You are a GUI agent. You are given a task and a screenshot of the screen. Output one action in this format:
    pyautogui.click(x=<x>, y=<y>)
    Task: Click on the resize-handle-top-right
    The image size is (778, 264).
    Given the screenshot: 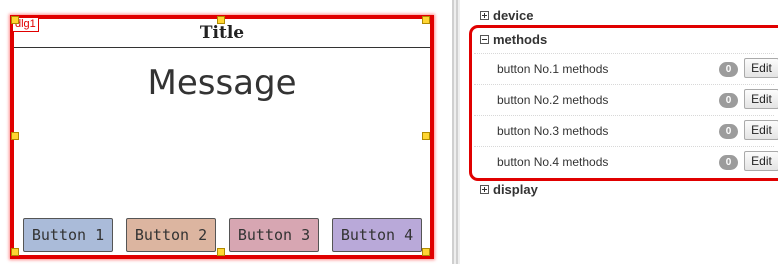 What is the action you would take?
    pyautogui.click(x=426, y=20)
    